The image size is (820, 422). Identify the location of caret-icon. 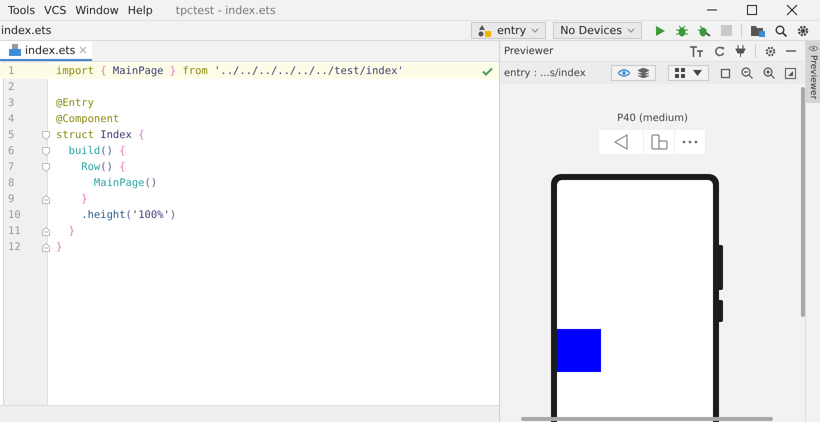
(697, 73).